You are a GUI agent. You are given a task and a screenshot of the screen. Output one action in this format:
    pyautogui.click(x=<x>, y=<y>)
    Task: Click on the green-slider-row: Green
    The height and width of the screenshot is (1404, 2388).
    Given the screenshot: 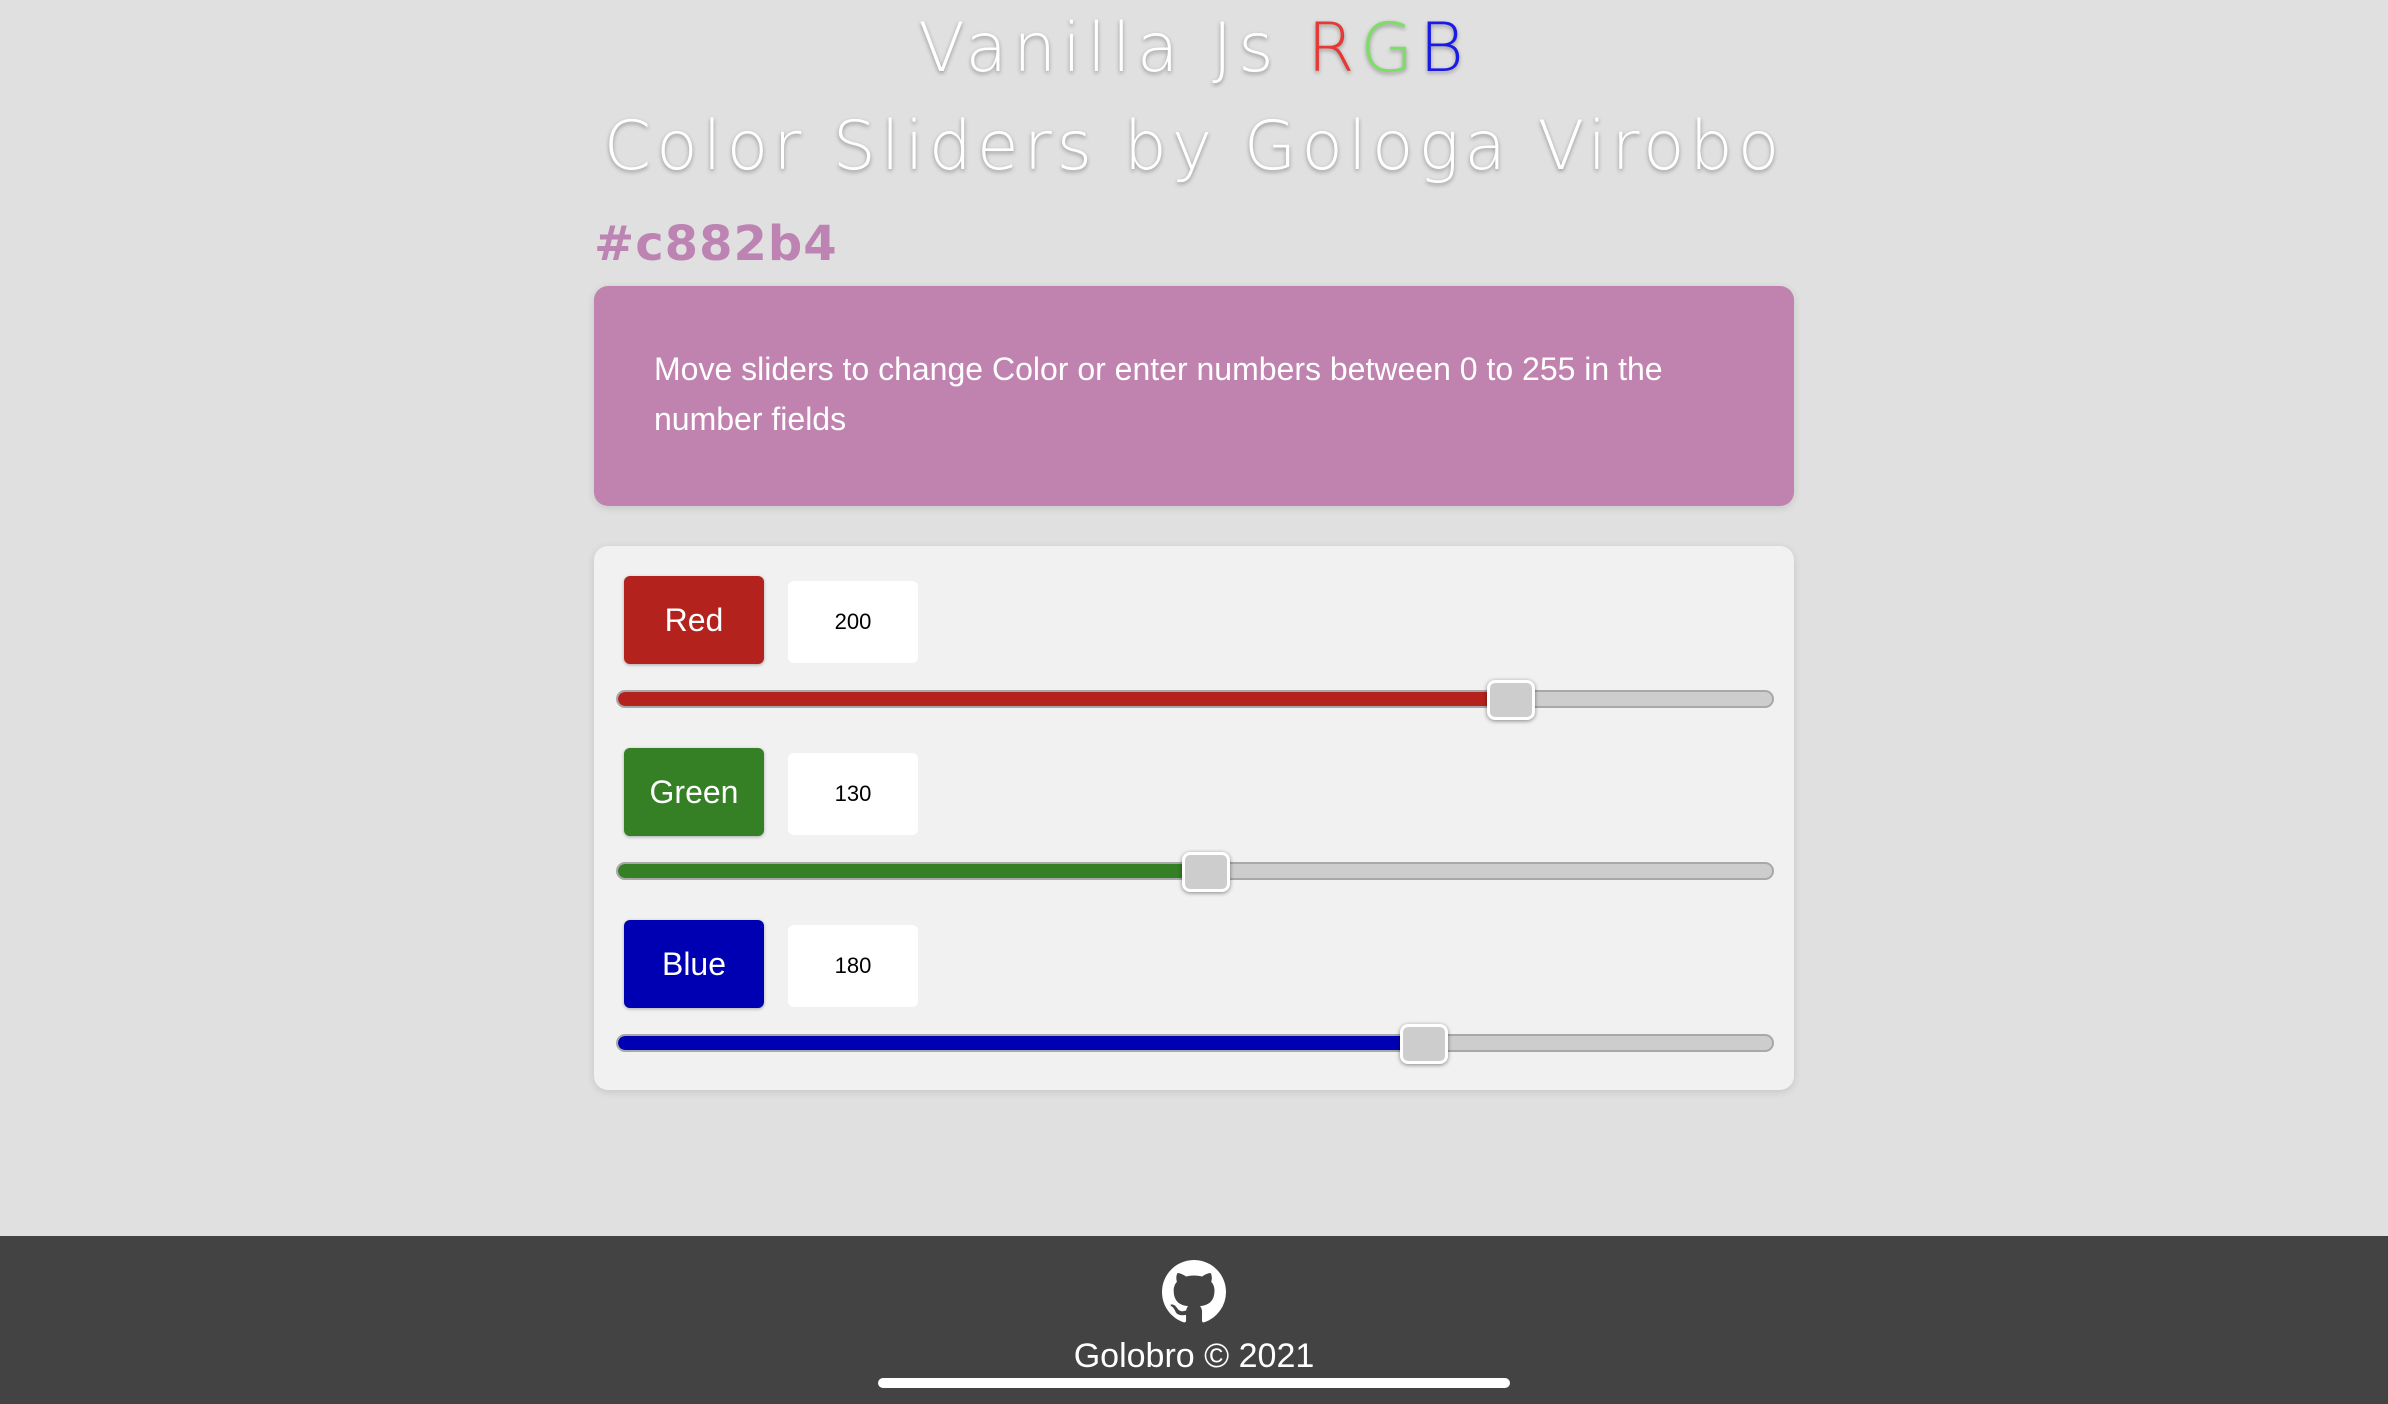 What is the action you would take?
    pyautogui.click(x=1194, y=834)
    